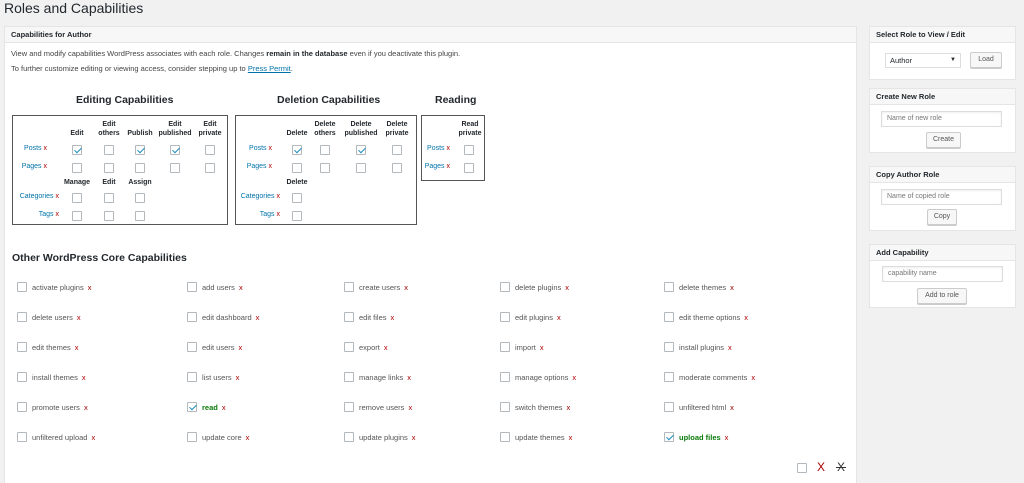 This screenshot has width=1024, height=483. I want to click on capability-label: delete themes x, so click(706, 287).